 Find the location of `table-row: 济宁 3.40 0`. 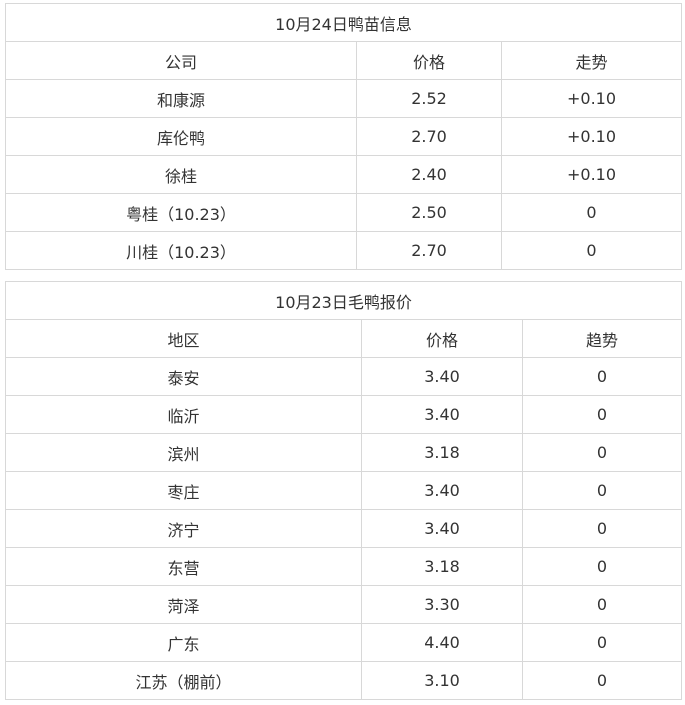

table-row: 济宁 3.40 0 is located at coordinates (344, 528).